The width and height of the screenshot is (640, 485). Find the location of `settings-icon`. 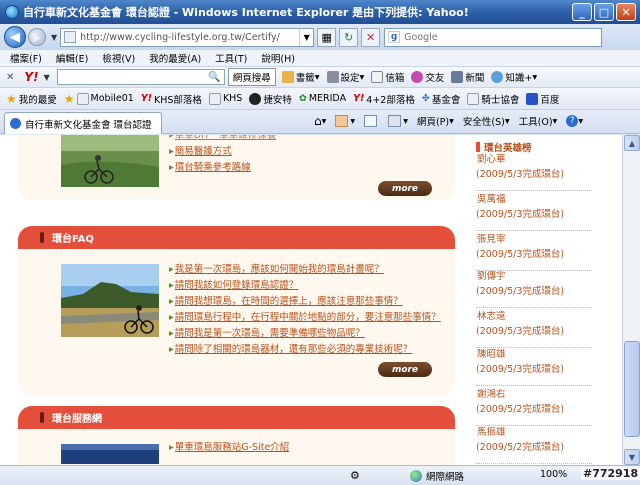

settings-icon is located at coordinates (332, 77).